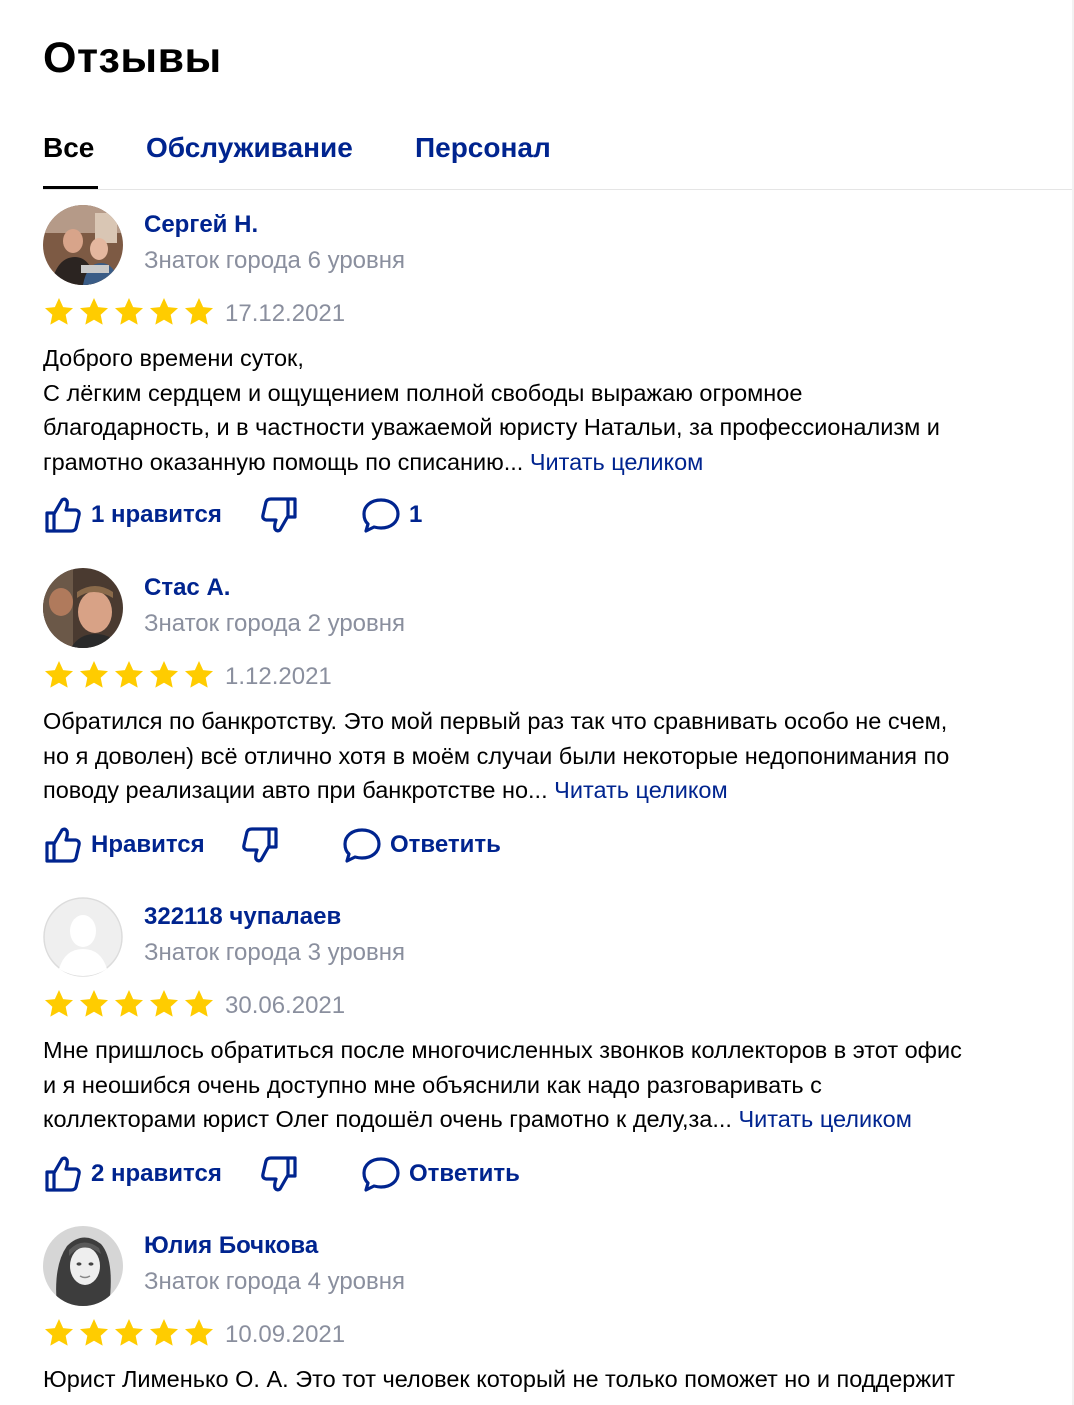 The image size is (1074, 1405). I want to click on author-name: Стас А., so click(187, 588).